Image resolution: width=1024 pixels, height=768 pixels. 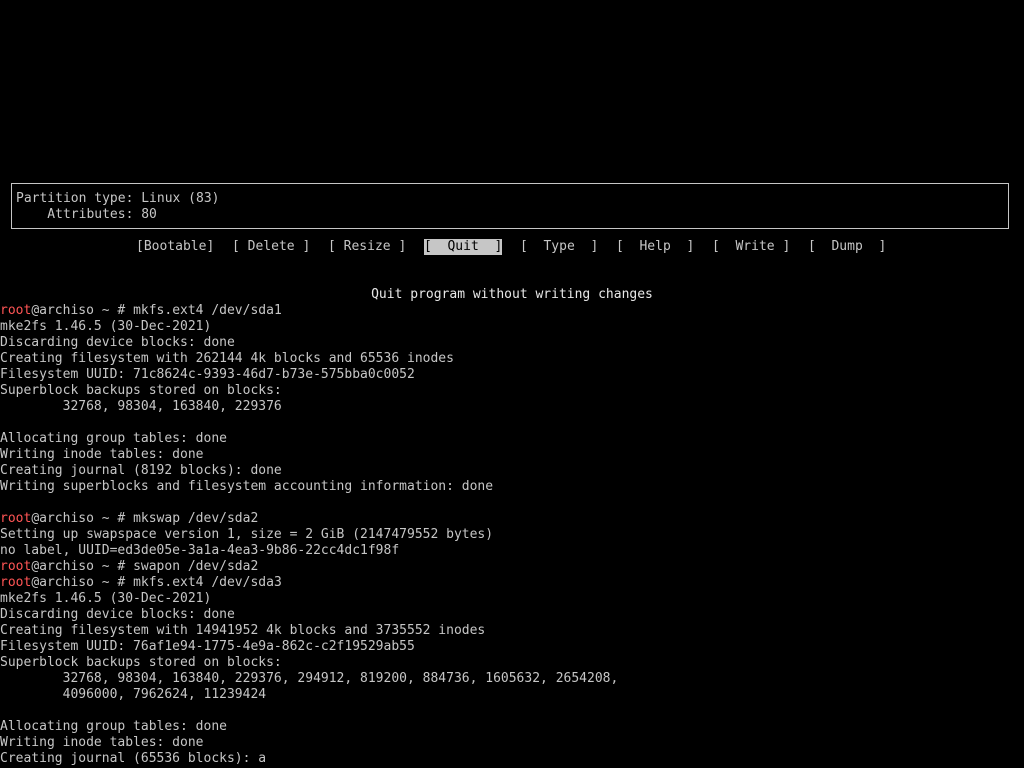 What do you see at coordinates (133, 694) in the screenshot?
I see `output-line: 4096000, 7962624, 11239424` at bounding box center [133, 694].